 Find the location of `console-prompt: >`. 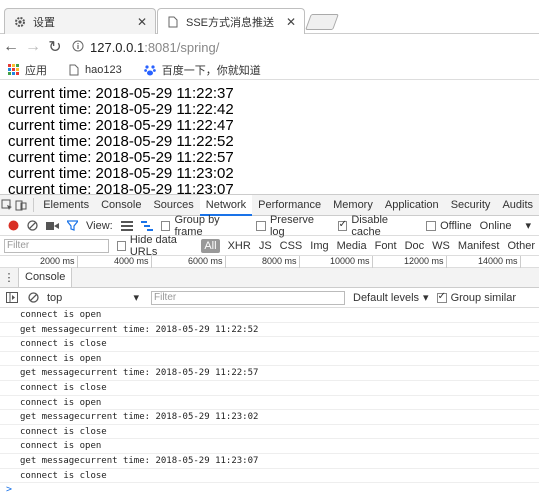

console-prompt: > is located at coordinates (269, 490).